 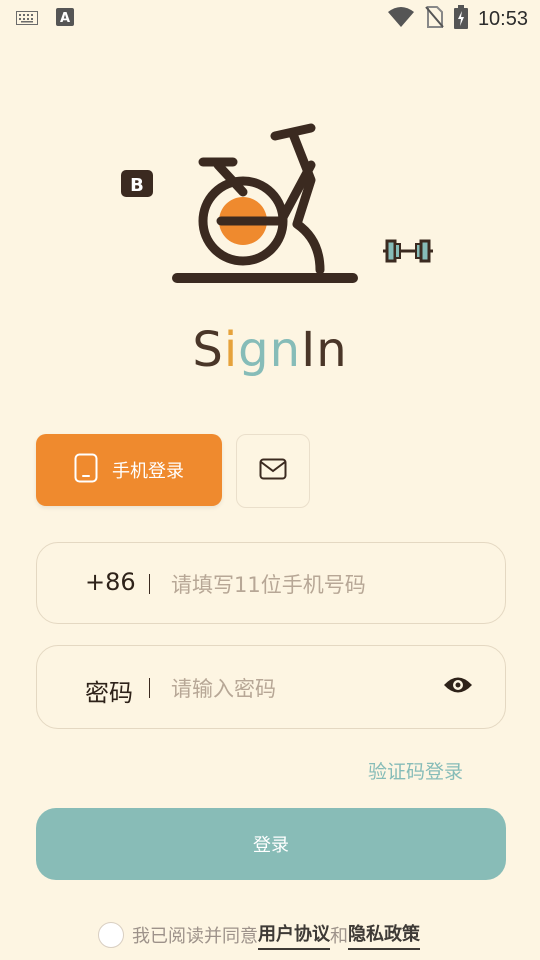 I want to click on privacy-policy-link: 隐私政策, so click(x=384, y=935).